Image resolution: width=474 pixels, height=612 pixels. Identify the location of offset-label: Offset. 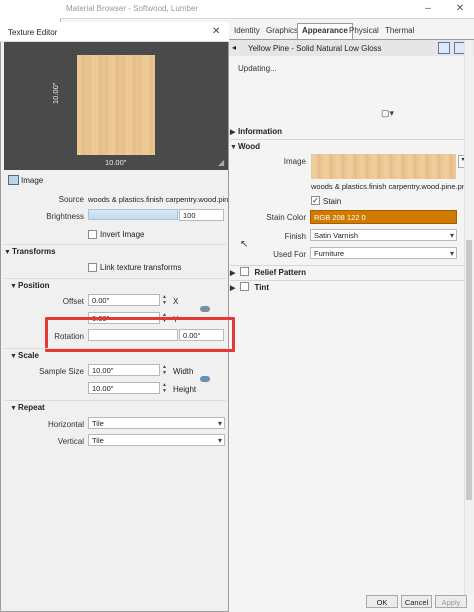
(73, 301).